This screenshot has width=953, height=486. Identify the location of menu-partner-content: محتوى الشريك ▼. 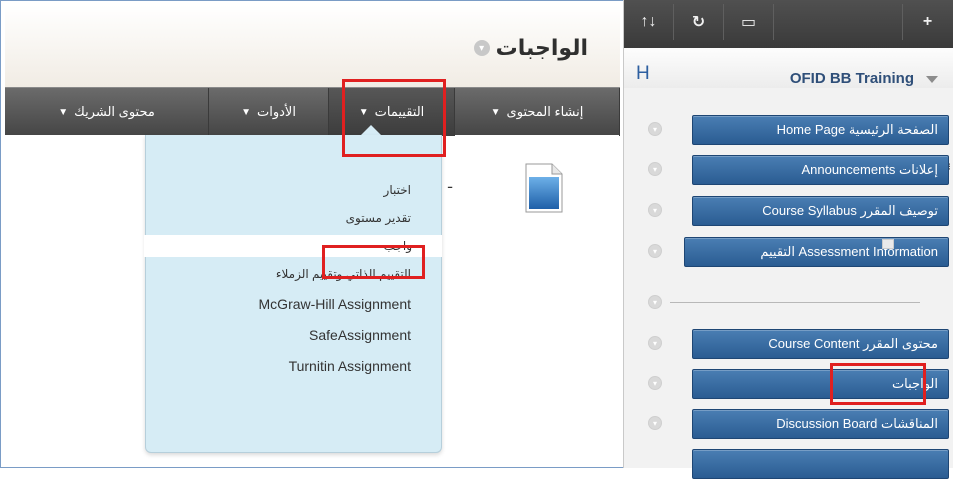
(107, 112).